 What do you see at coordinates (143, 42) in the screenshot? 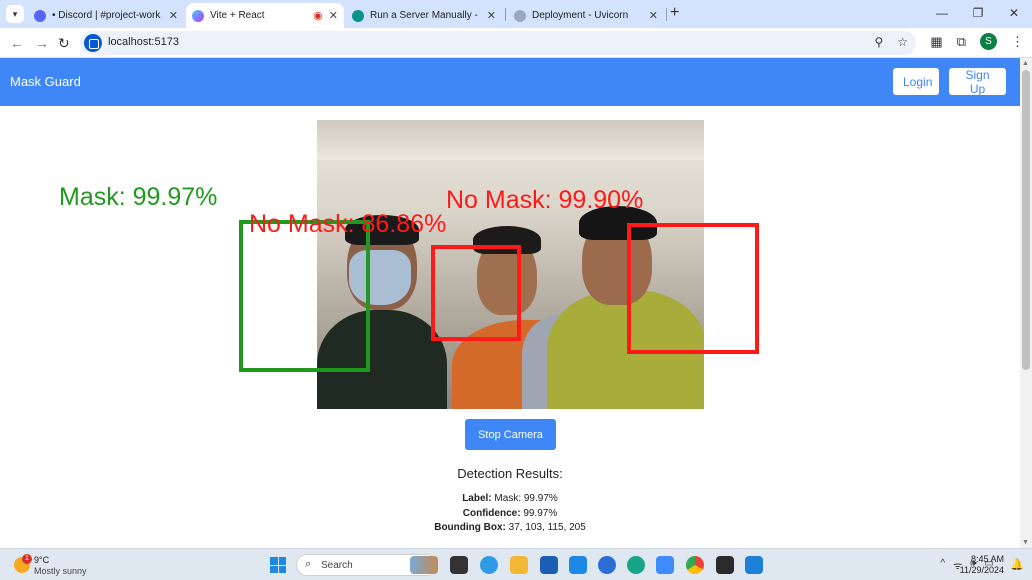
I see `url-text: localhost:5173` at bounding box center [143, 42].